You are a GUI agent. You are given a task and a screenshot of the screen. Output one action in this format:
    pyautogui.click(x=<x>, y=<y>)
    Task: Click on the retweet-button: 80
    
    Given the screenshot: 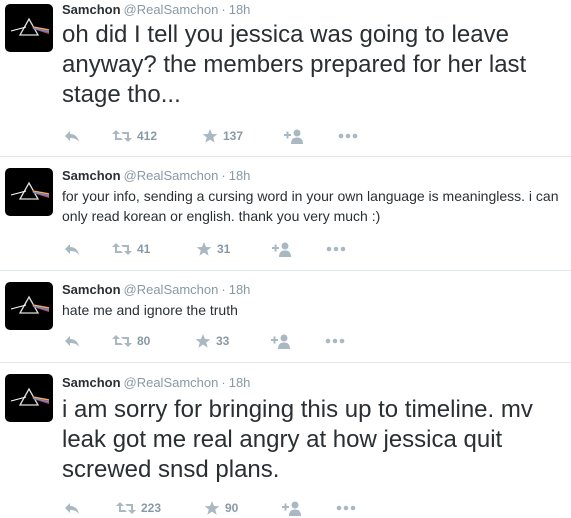 What is the action you would take?
    pyautogui.click(x=131, y=341)
    